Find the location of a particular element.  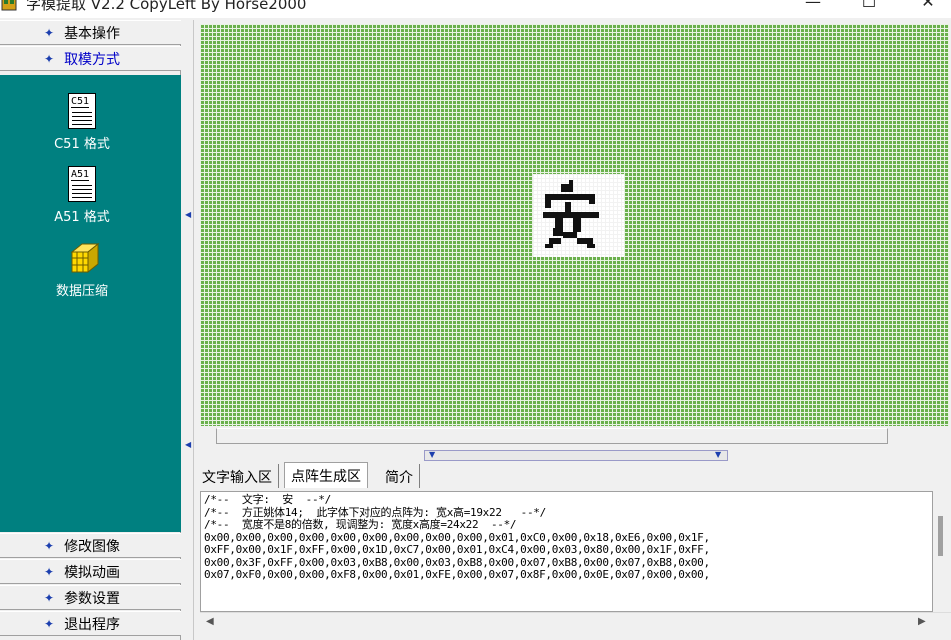

horizontal-splitter: ▼ ▼ is located at coordinates (576, 455).